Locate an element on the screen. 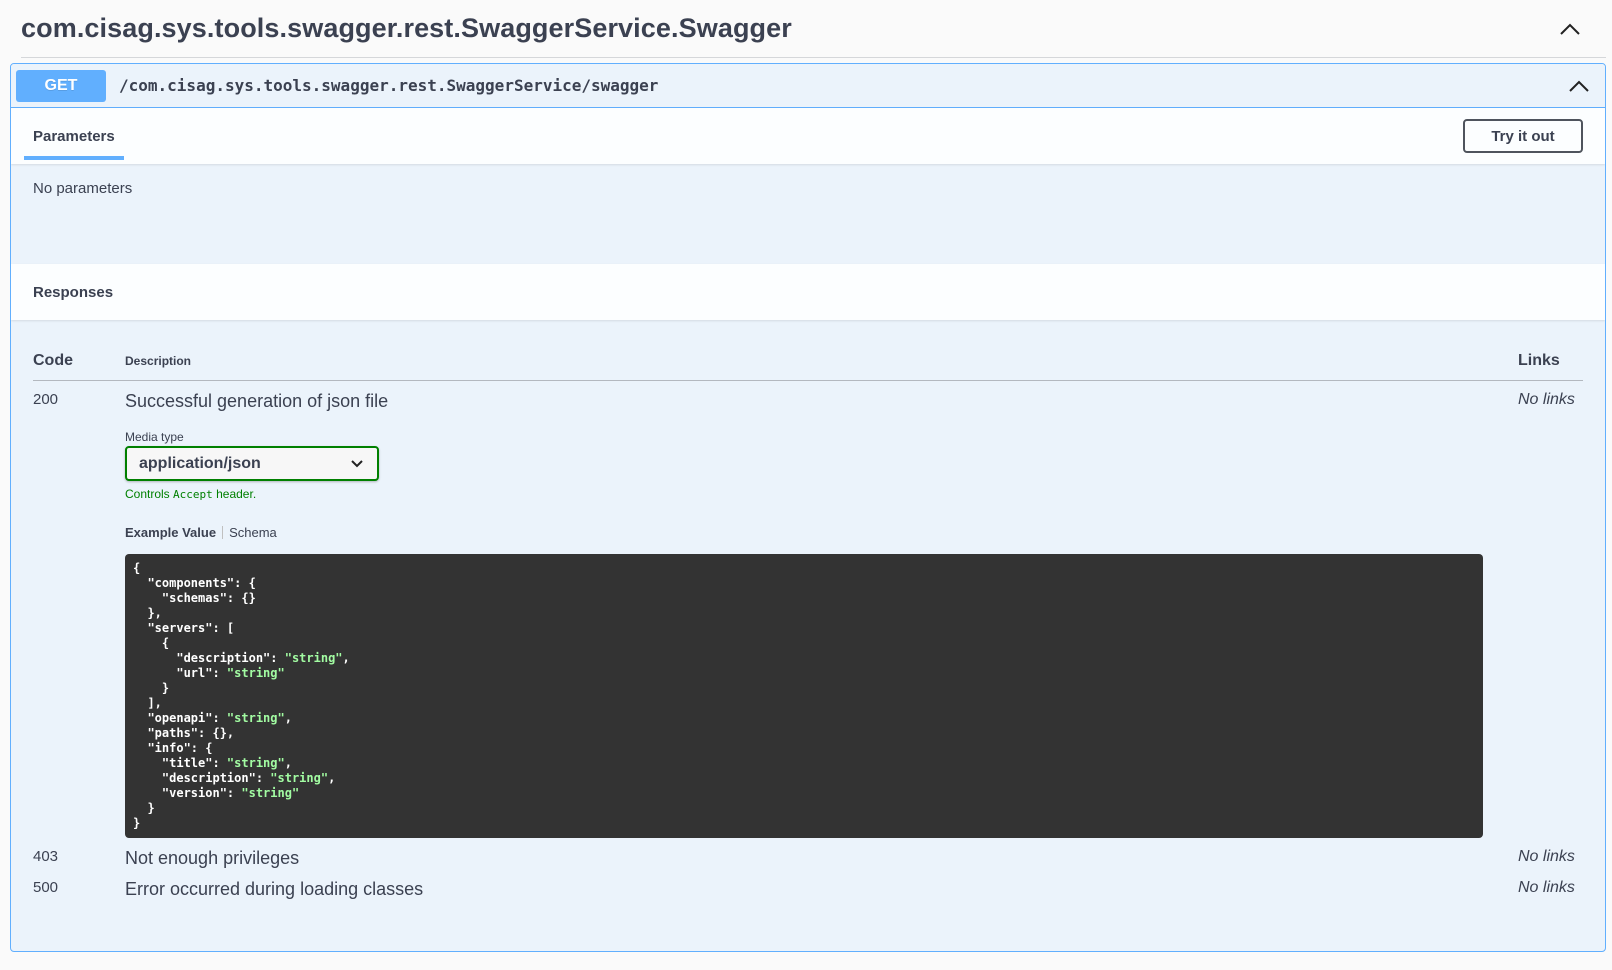 The image size is (1612, 970). code-line: "url": "string" is located at coordinates (209, 673).